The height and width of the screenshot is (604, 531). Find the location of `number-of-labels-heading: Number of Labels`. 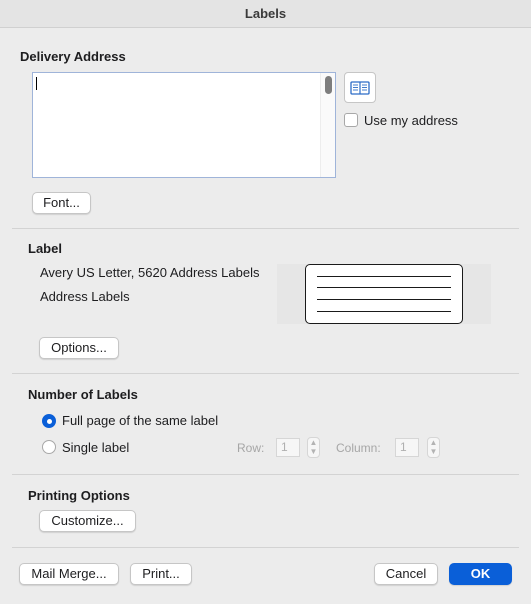

number-of-labels-heading: Number of Labels is located at coordinates (83, 394).